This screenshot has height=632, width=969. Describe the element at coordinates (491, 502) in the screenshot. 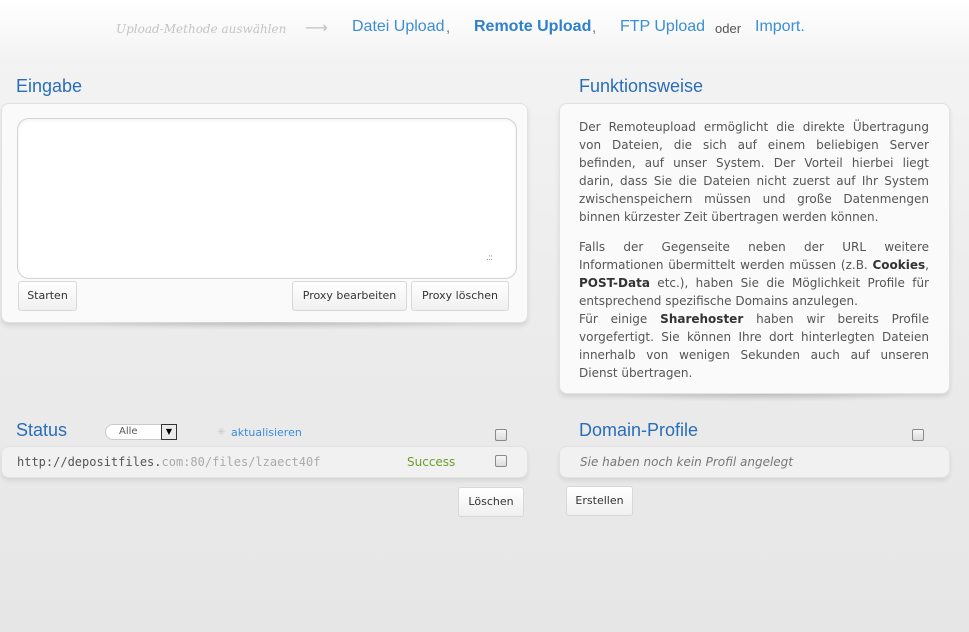

I see `delete-button: Löschen` at that location.